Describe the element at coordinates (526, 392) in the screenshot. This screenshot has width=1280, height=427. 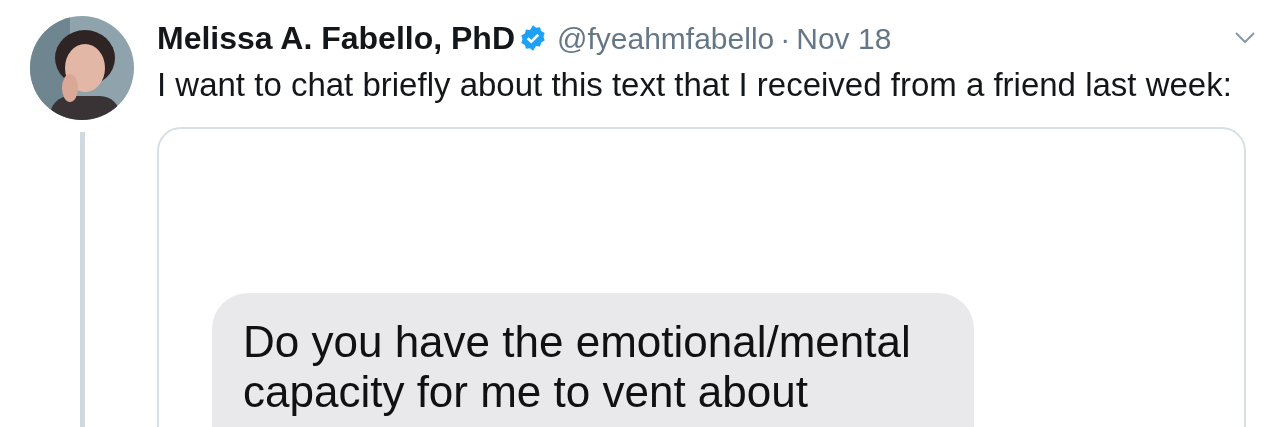
I see `message-line: capacity for me to vent about` at that location.